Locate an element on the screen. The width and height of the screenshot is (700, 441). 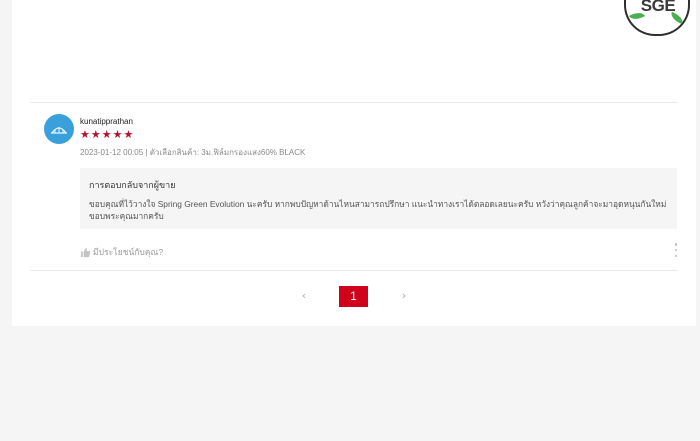
pagination-prev-button: ‹ is located at coordinates (304, 296).